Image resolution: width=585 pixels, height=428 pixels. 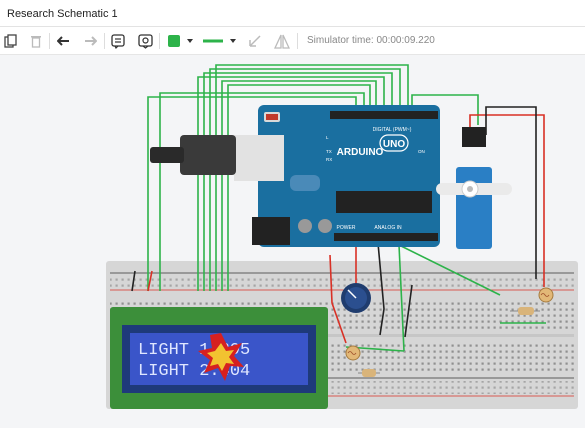 What do you see at coordinates (220, 41) in the screenshot?
I see `line-style-picker` at bounding box center [220, 41].